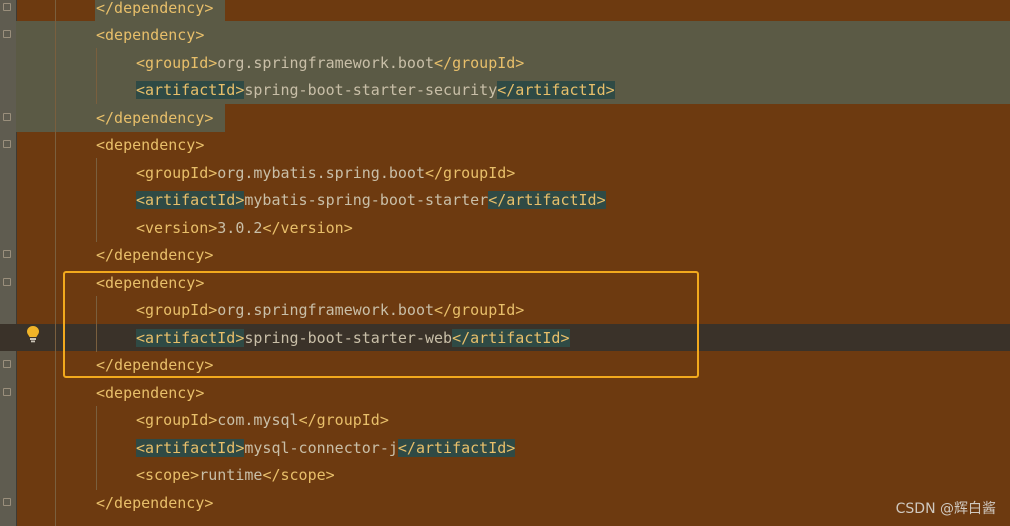 This screenshot has width=1010, height=526. Describe the element at coordinates (381, 324) in the screenshot. I see `highlight-box` at that location.